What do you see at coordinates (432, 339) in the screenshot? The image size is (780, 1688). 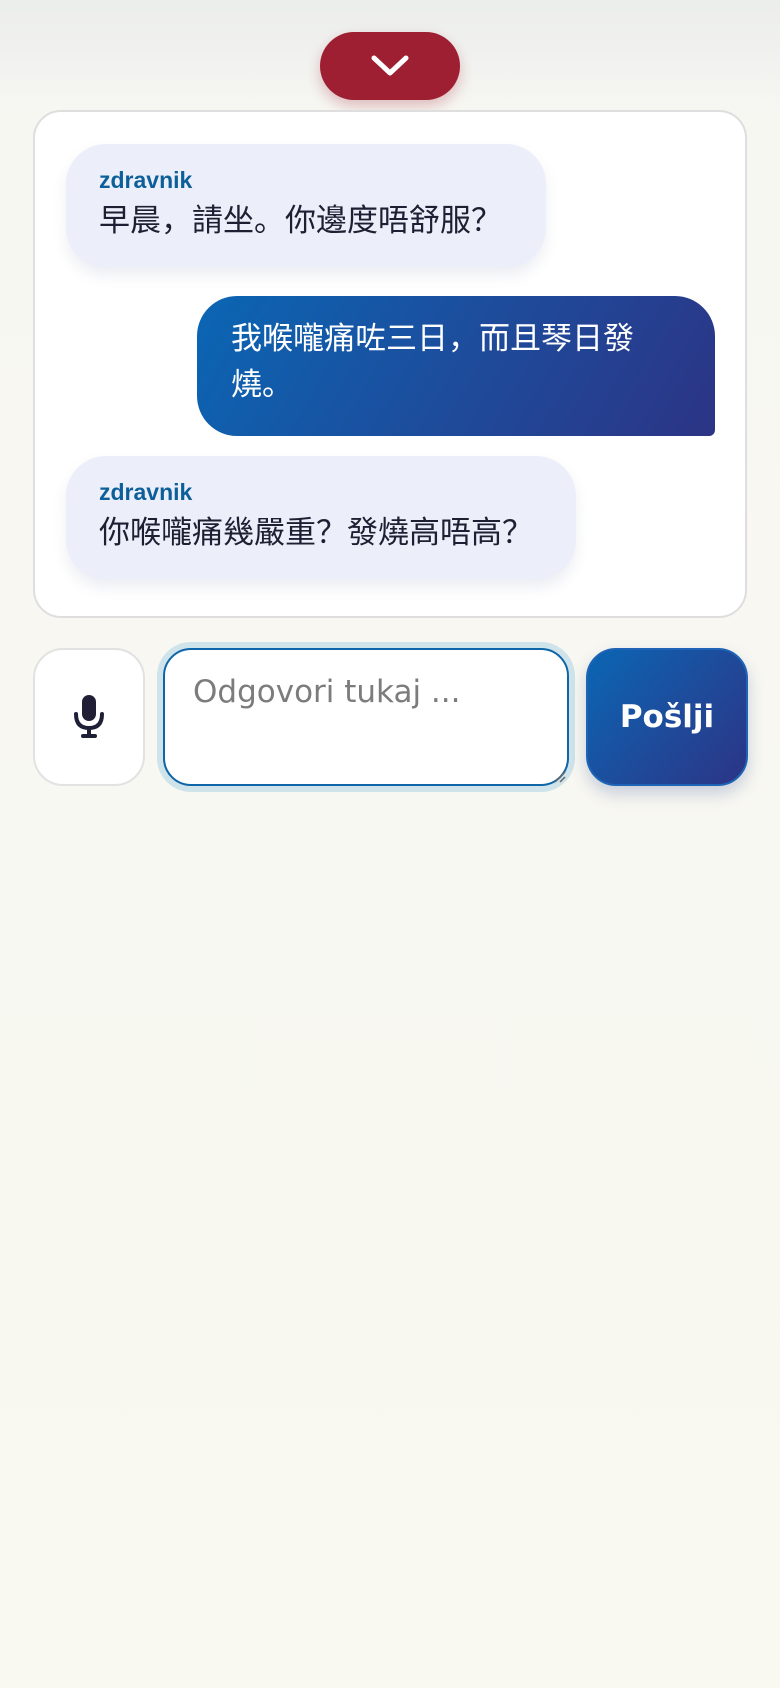 I see `message-text-line-1: 我喉嚨痛咗三日，而且琴日發` at bounding box center [432, 339].